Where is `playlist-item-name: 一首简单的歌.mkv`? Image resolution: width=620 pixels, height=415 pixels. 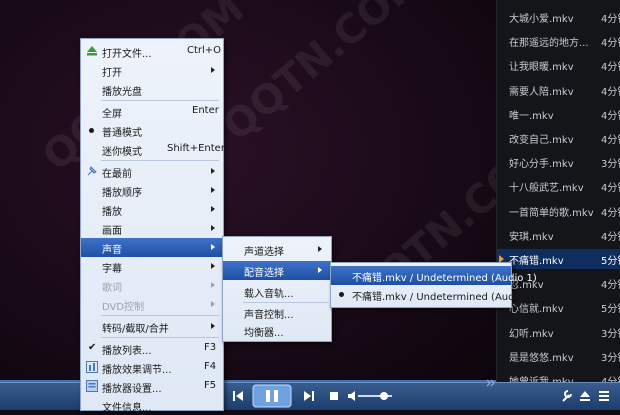 playlist-item-name: 一首简单的歌.mkv is located at coordinates (551, 213).